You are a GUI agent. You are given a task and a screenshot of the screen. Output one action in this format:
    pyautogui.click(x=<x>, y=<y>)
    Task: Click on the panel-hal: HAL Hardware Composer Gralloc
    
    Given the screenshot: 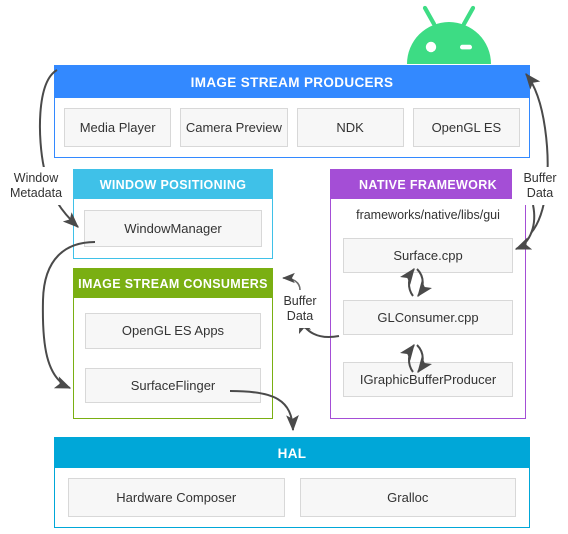 What is the action you would take?
    pyautogui.click(x=292, y=482)
    